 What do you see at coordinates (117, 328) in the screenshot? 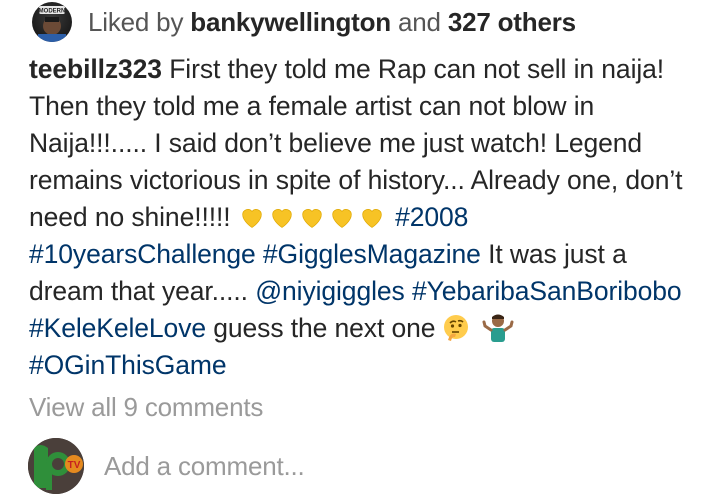
I see `hashtag-kelekelelove: #KeleKeleLove` at bounding box center [117, 328].